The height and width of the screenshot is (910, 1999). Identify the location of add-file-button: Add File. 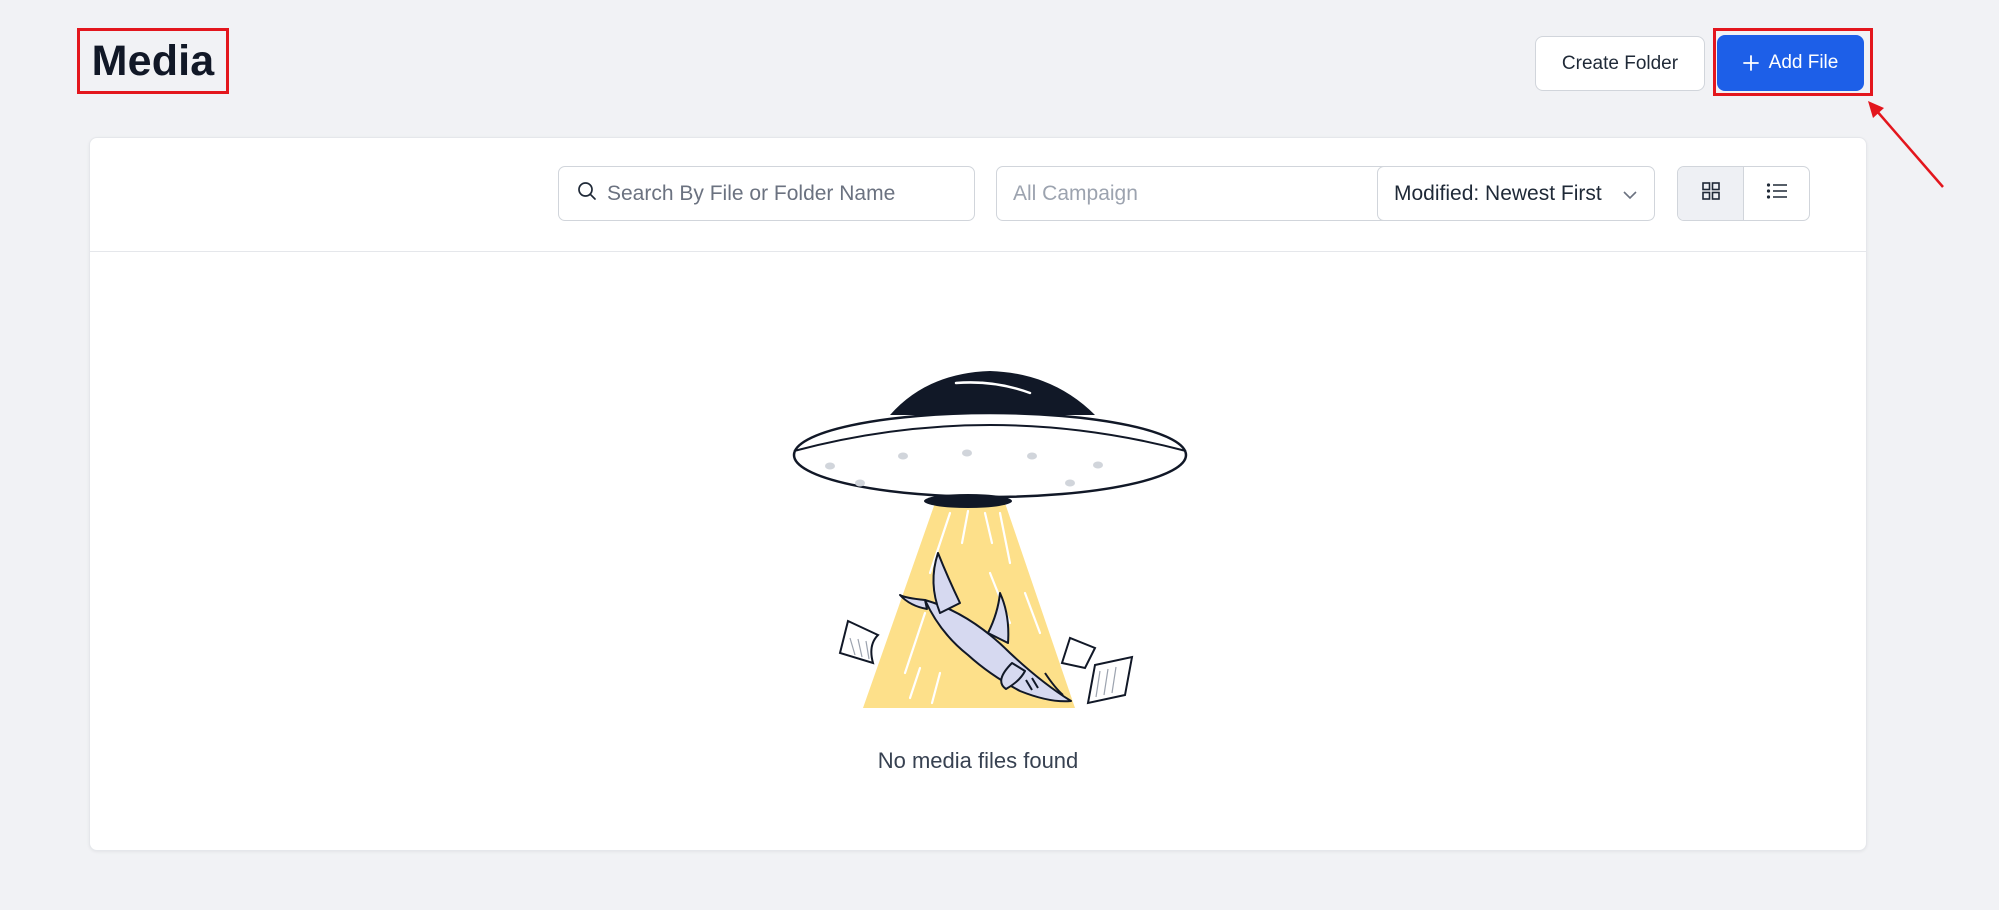
(1790, 63).